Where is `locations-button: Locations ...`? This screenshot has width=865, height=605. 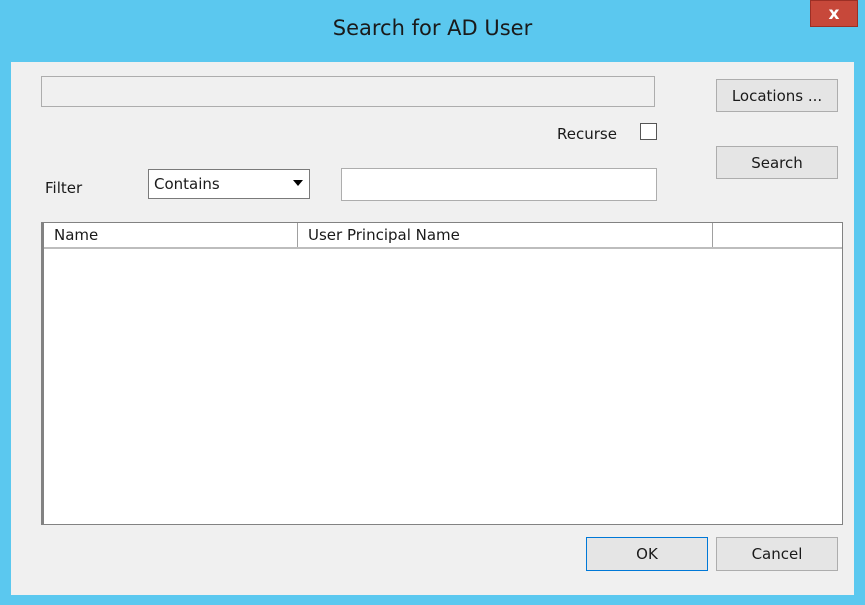 locations-button: Locations ... is located at coordinates (777, 95).